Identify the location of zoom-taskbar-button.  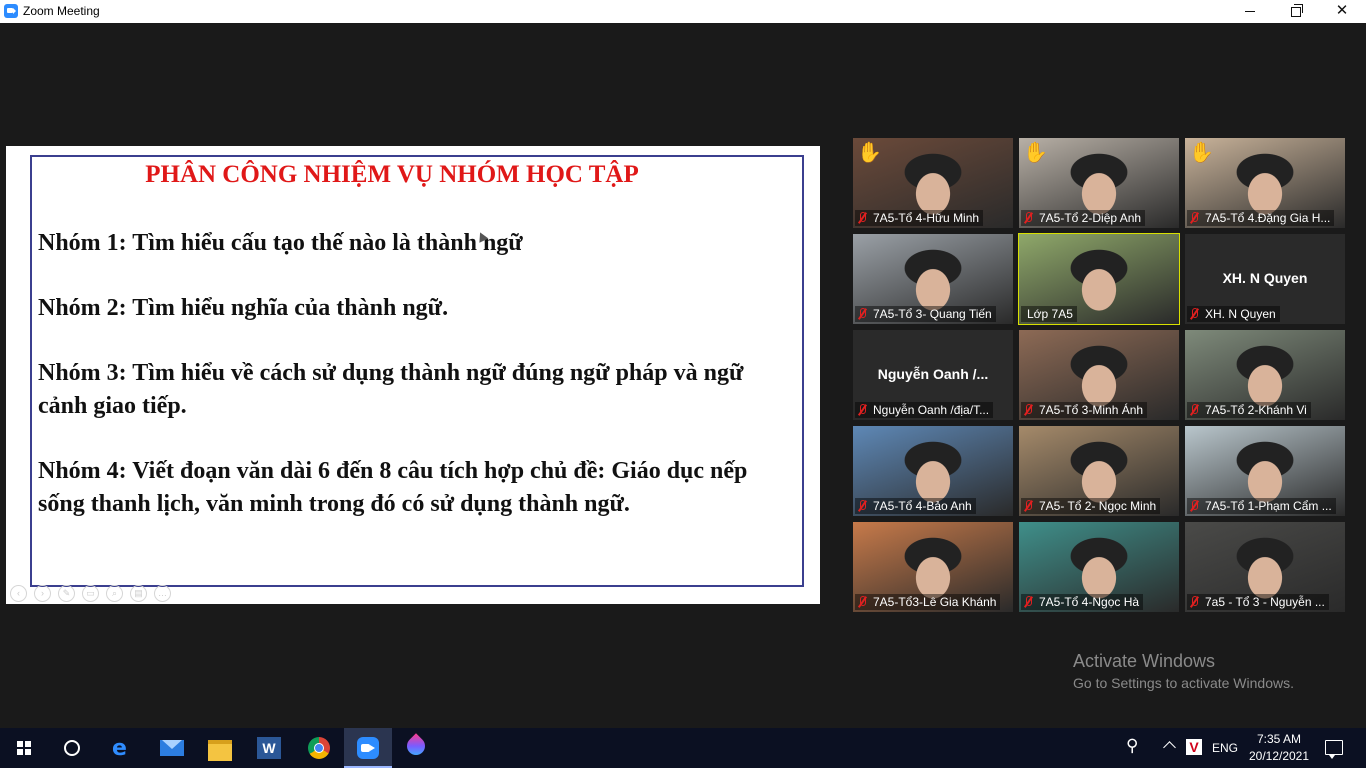
(368, 748).